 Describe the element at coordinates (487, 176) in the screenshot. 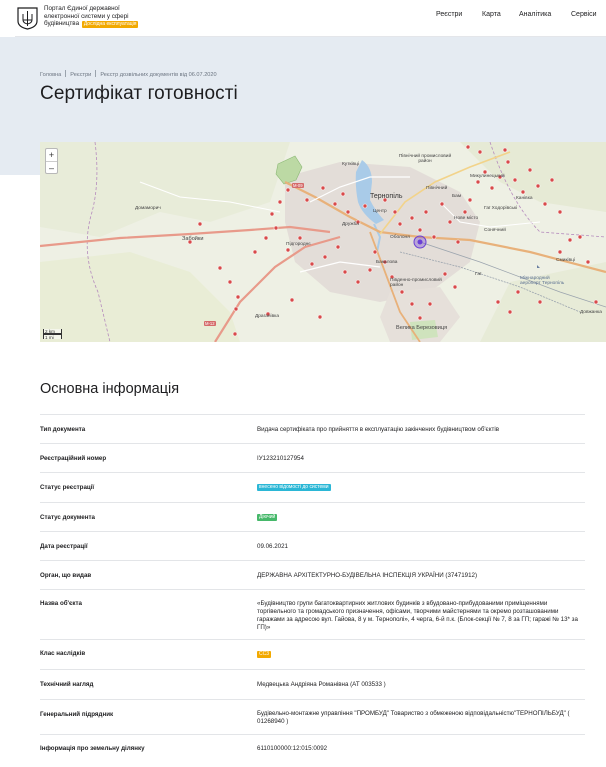

I see `map-label-mykulynetsky: Микулинецький` at that location.